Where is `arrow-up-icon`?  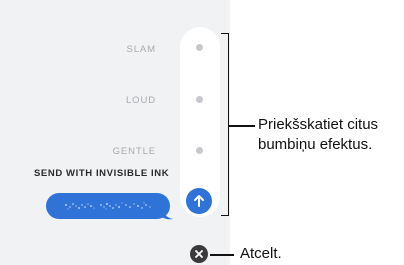 arrow-up-icon is located at coordinates (199, 201).